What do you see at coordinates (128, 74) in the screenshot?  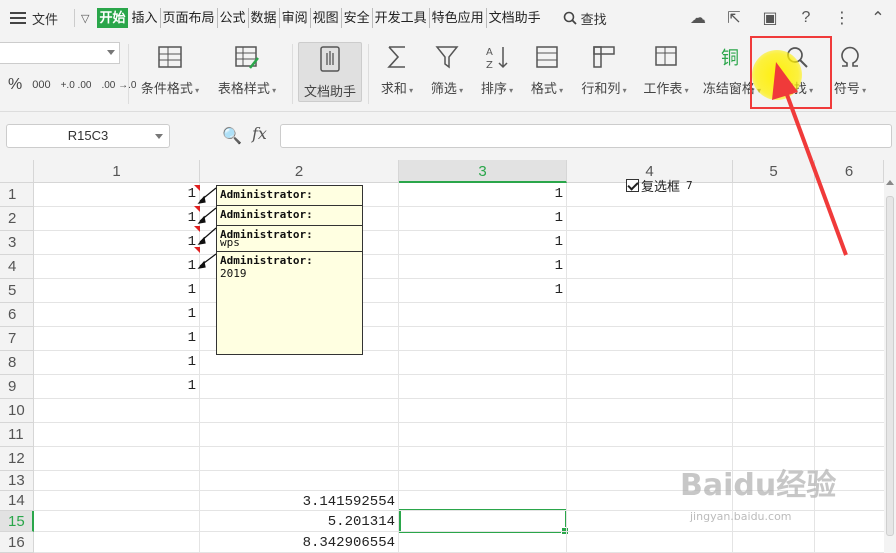 I see `ribbon-divider` at bounding box center [128, 74].